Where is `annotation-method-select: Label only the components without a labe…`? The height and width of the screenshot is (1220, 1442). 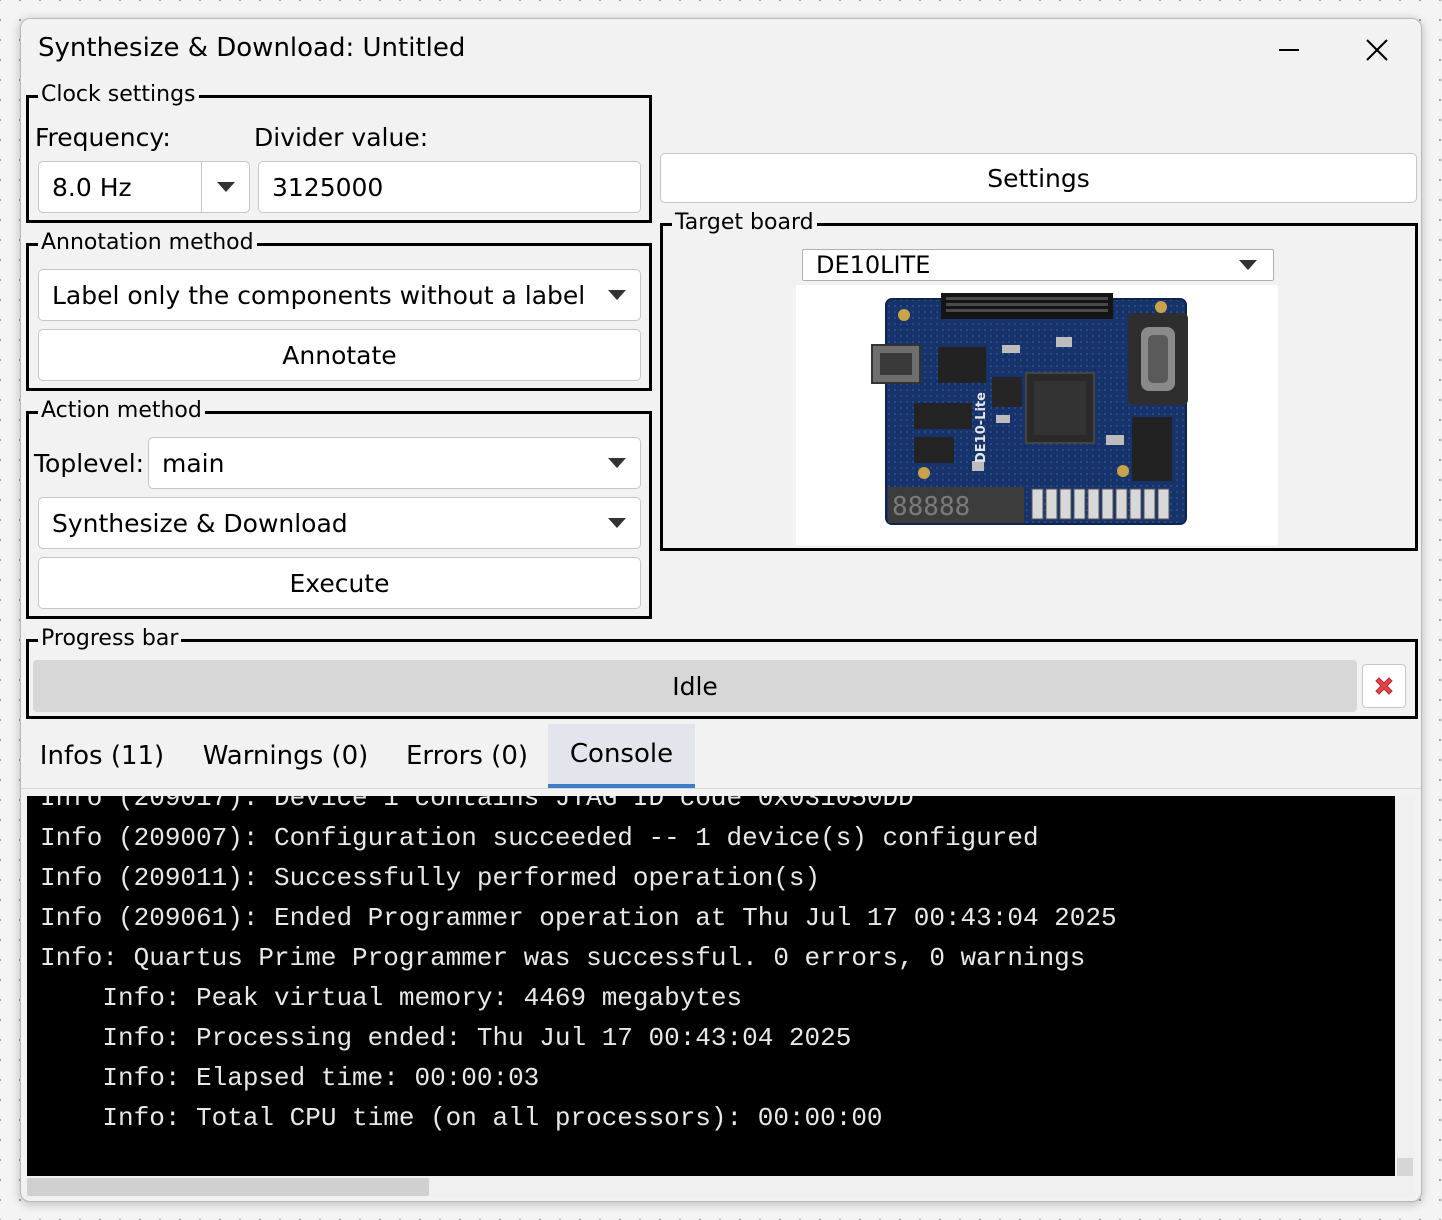
annotation-method-select: Label only the components without a labe… is located at coordinates (339, 295).